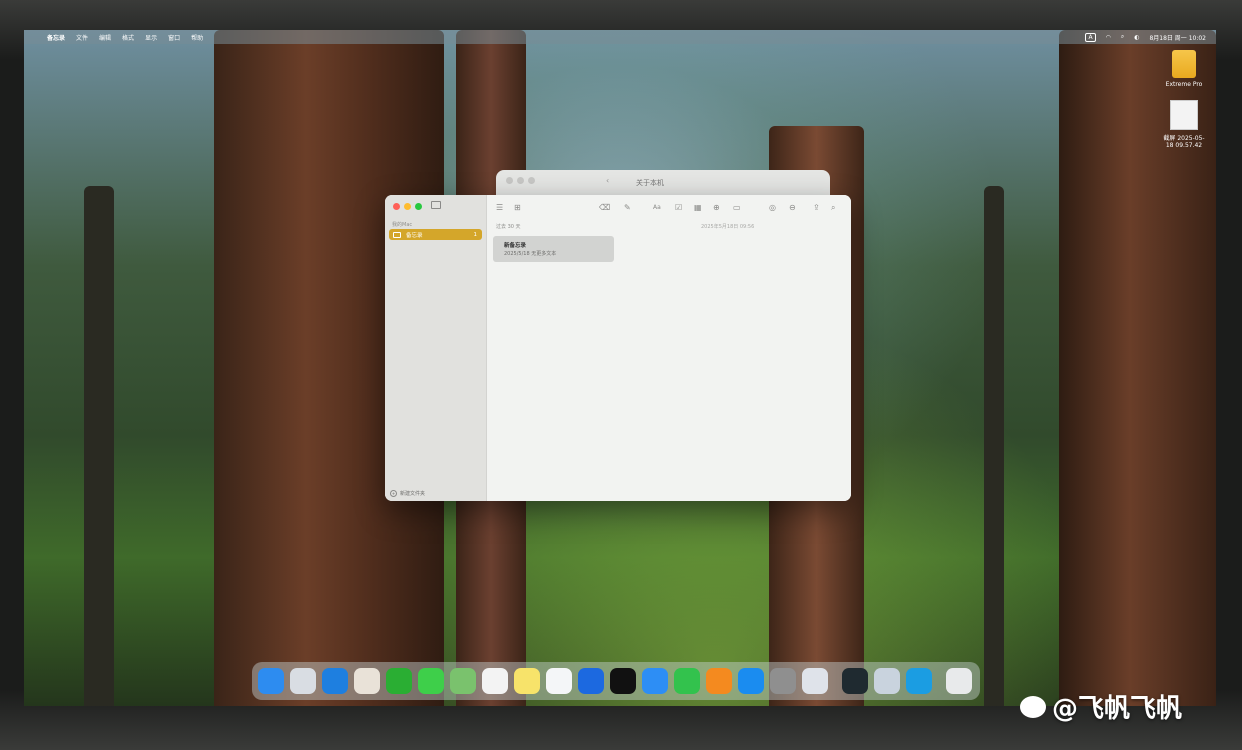 Image resolution: width=1242 pixels, height=750 pixels. Describe the element at coordinates (495, 681) in the screenshot. I see `photos-icon` at that location.